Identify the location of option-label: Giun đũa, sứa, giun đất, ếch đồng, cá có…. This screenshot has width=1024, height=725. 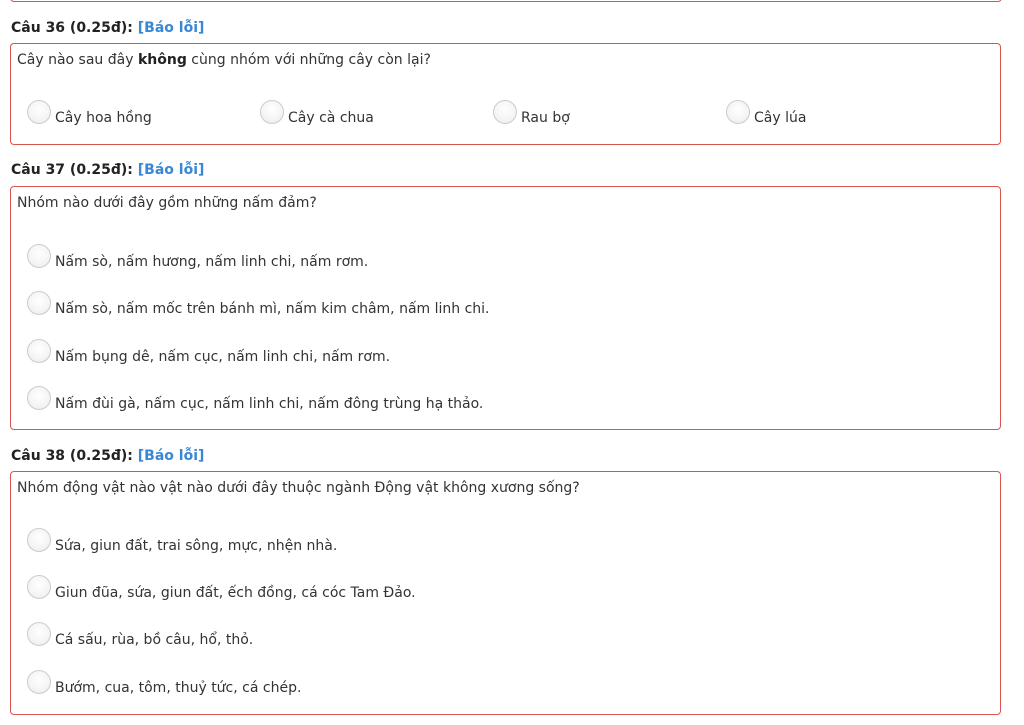
(235, 593).